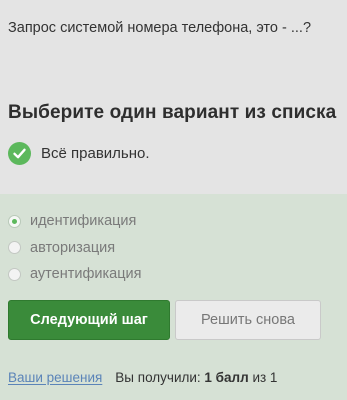 This screenshot has height=400, width=347. I want to click on solutions-link: Ваши решения, so click(55, 377).